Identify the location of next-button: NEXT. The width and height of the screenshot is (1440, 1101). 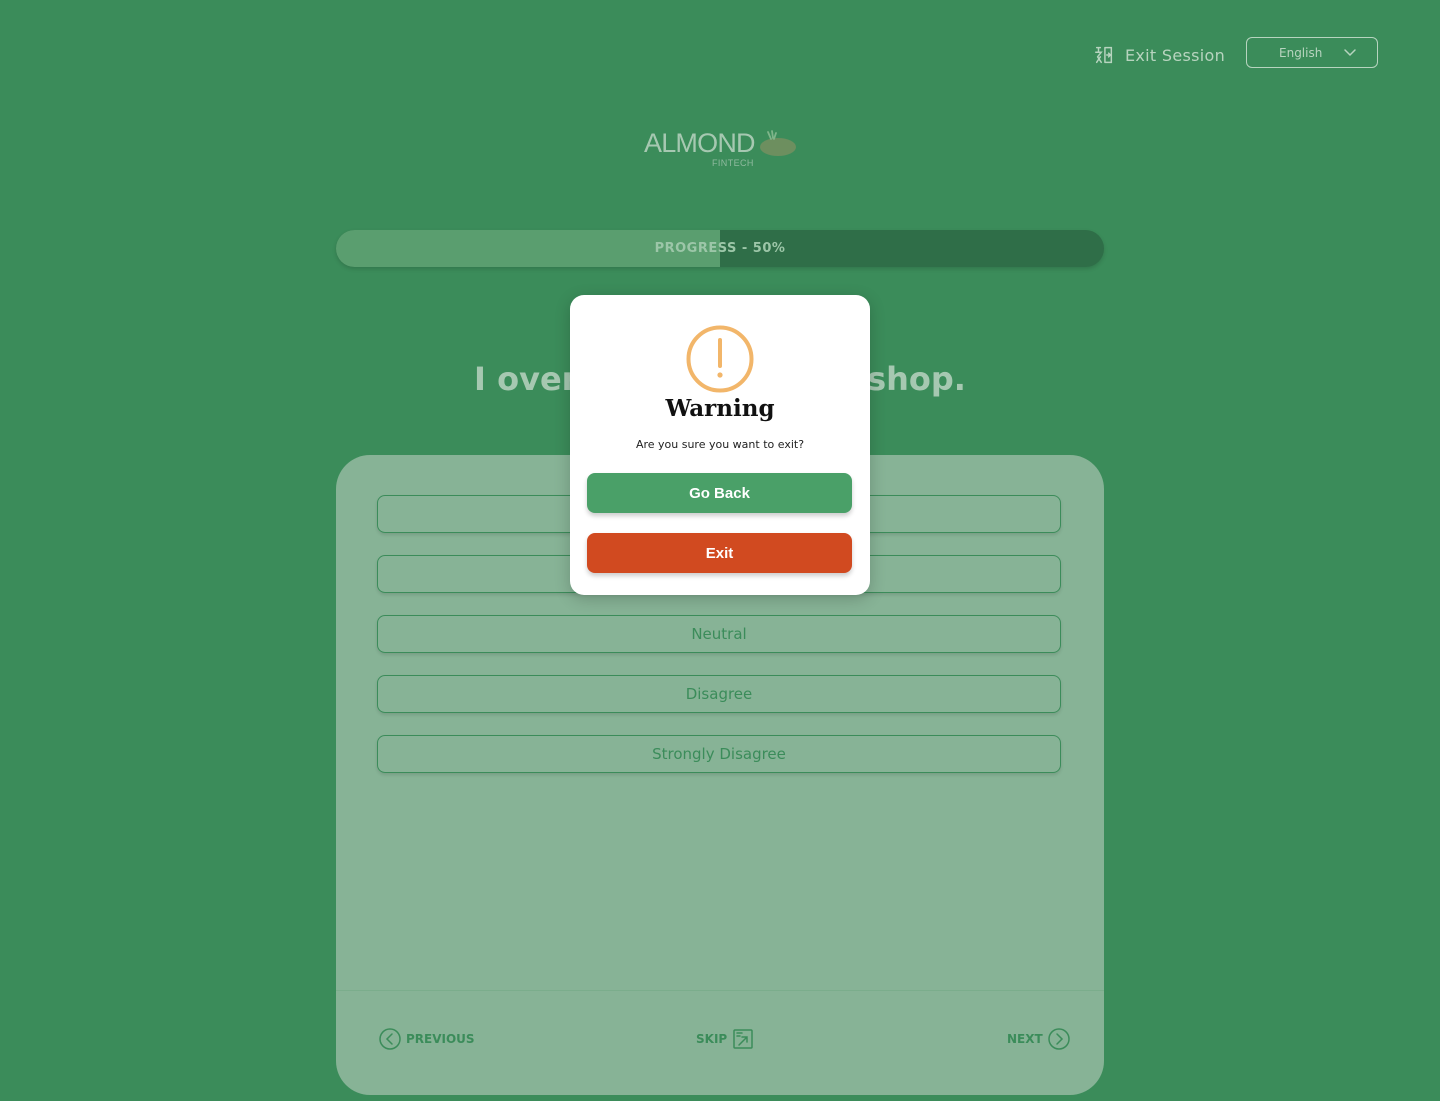
(1038, 1039).